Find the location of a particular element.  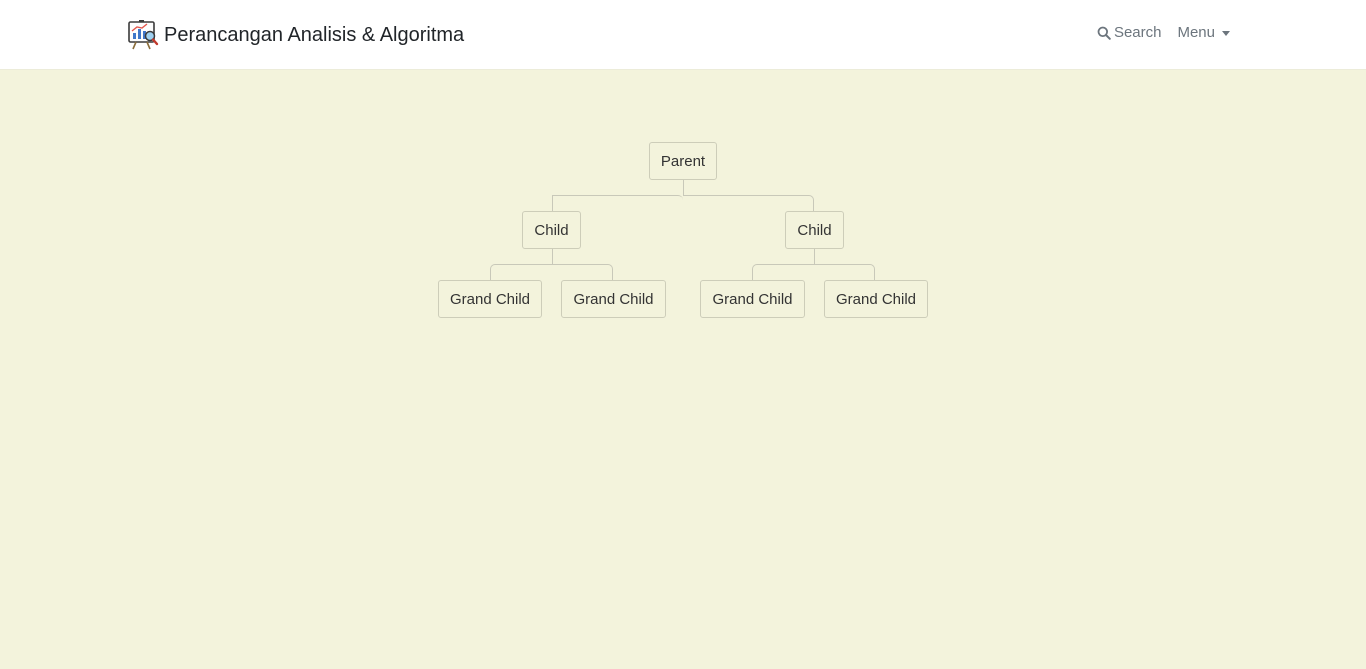

tree-node-child-left: Child is located at coordinates (551, 230).